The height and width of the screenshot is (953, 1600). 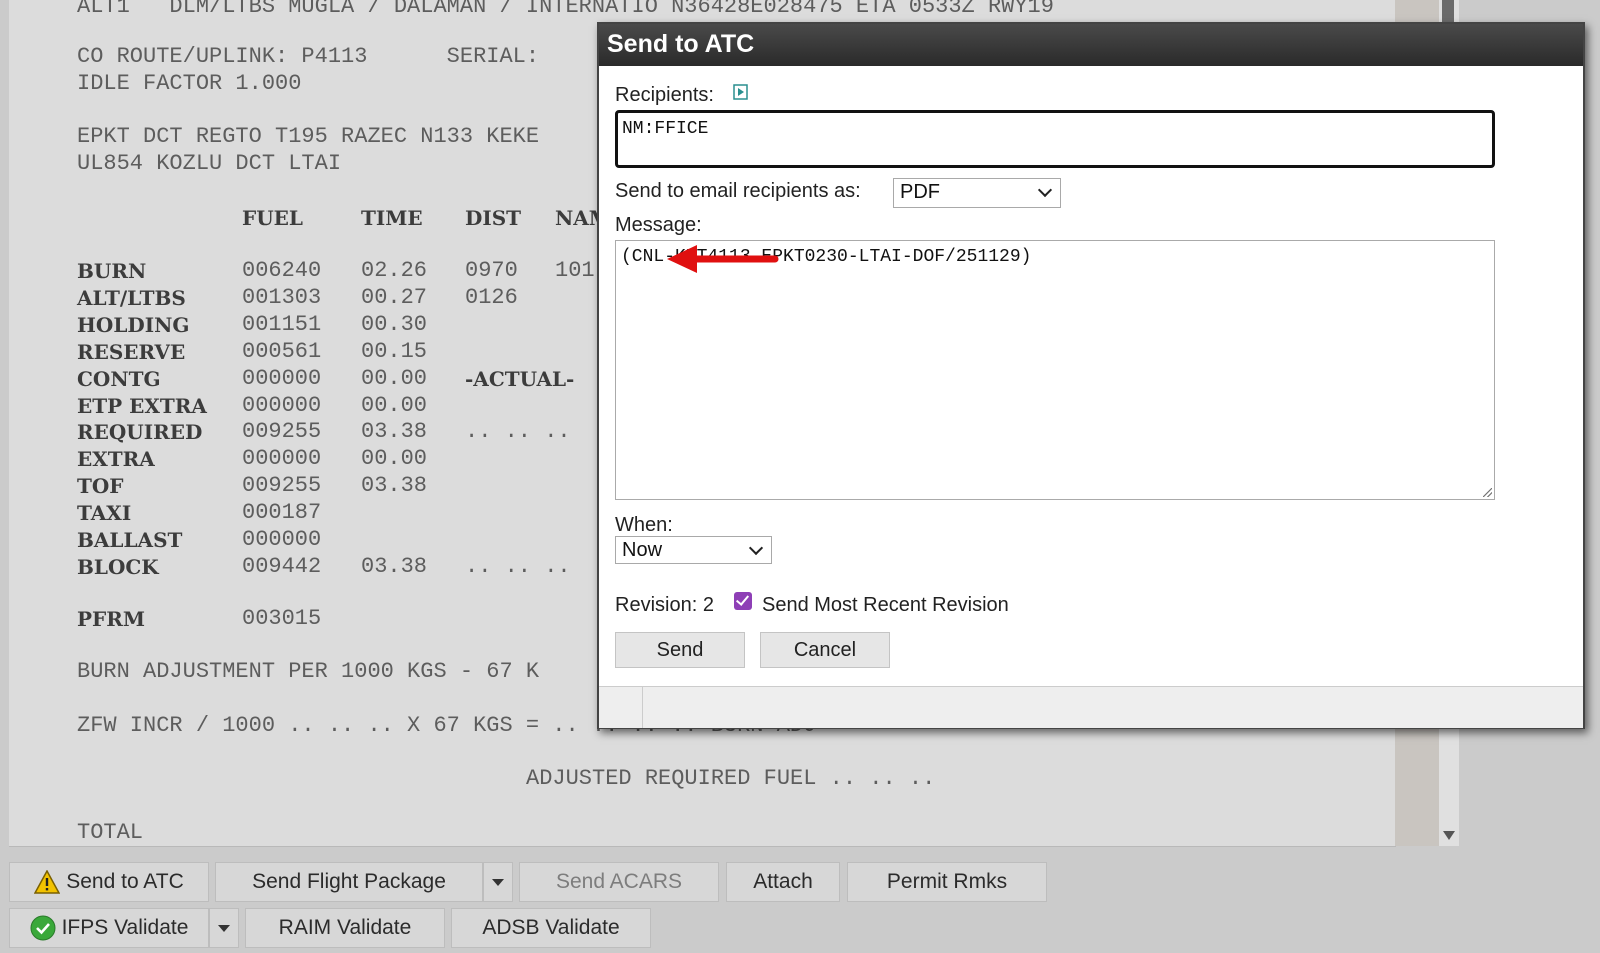 I want to click on annotation-arrow-icon, so click(x=723, y=259).